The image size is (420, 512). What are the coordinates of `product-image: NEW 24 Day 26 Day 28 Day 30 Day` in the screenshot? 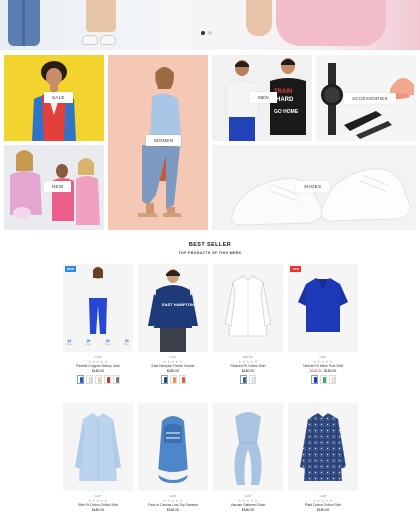 It's located at (98, 308).